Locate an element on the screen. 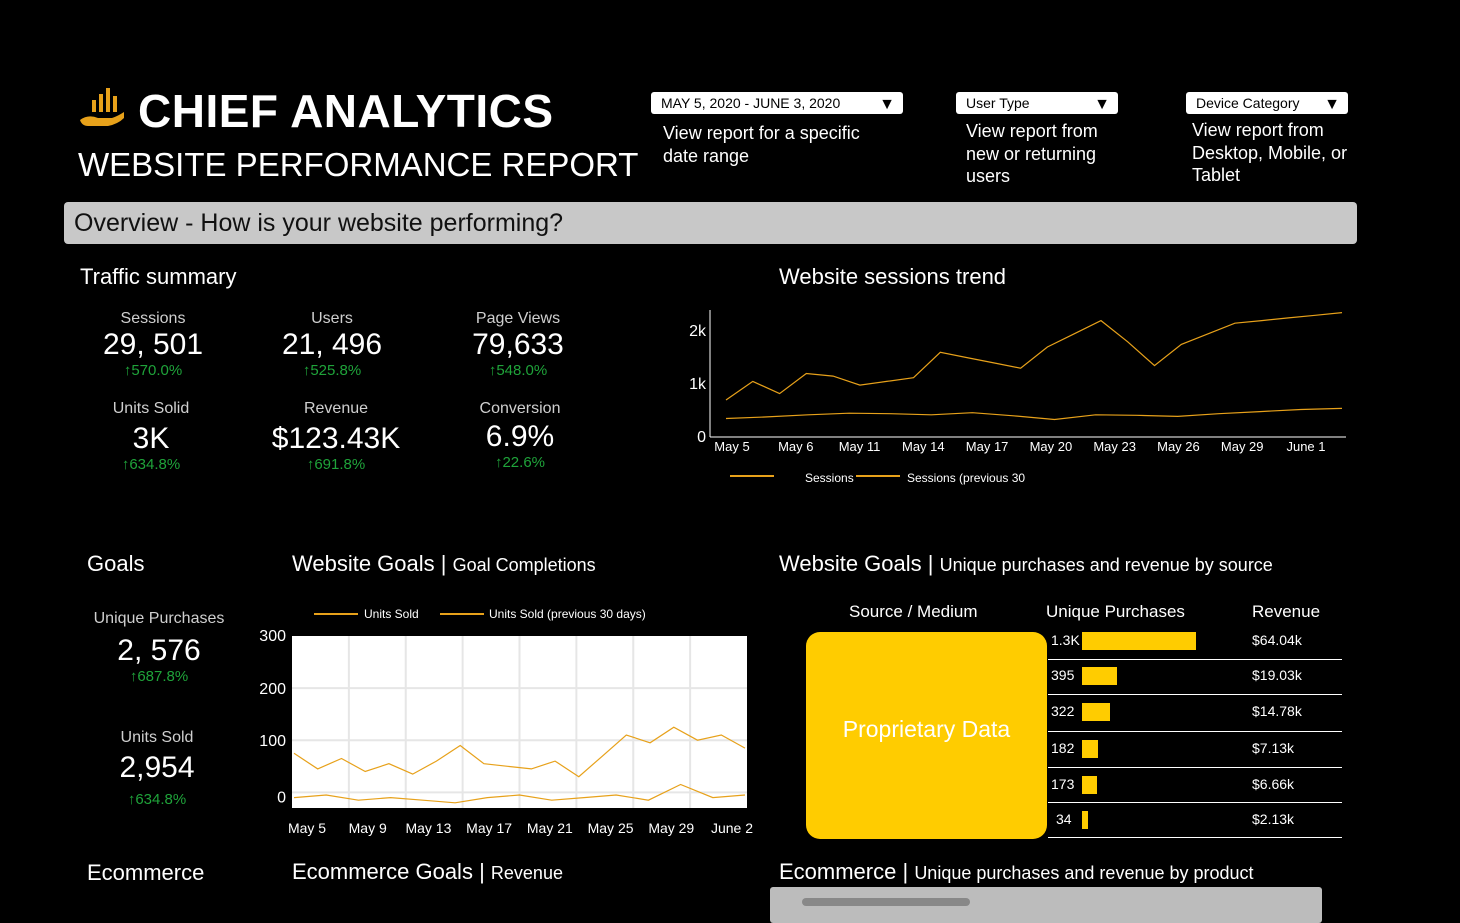  sessions-trend-title: Website sessions trend is located at coordinates (893, 276).